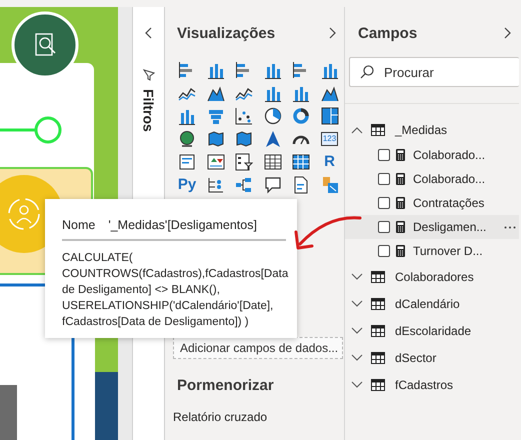  I want to click on table-name: _Medidas, so click(421, 129).